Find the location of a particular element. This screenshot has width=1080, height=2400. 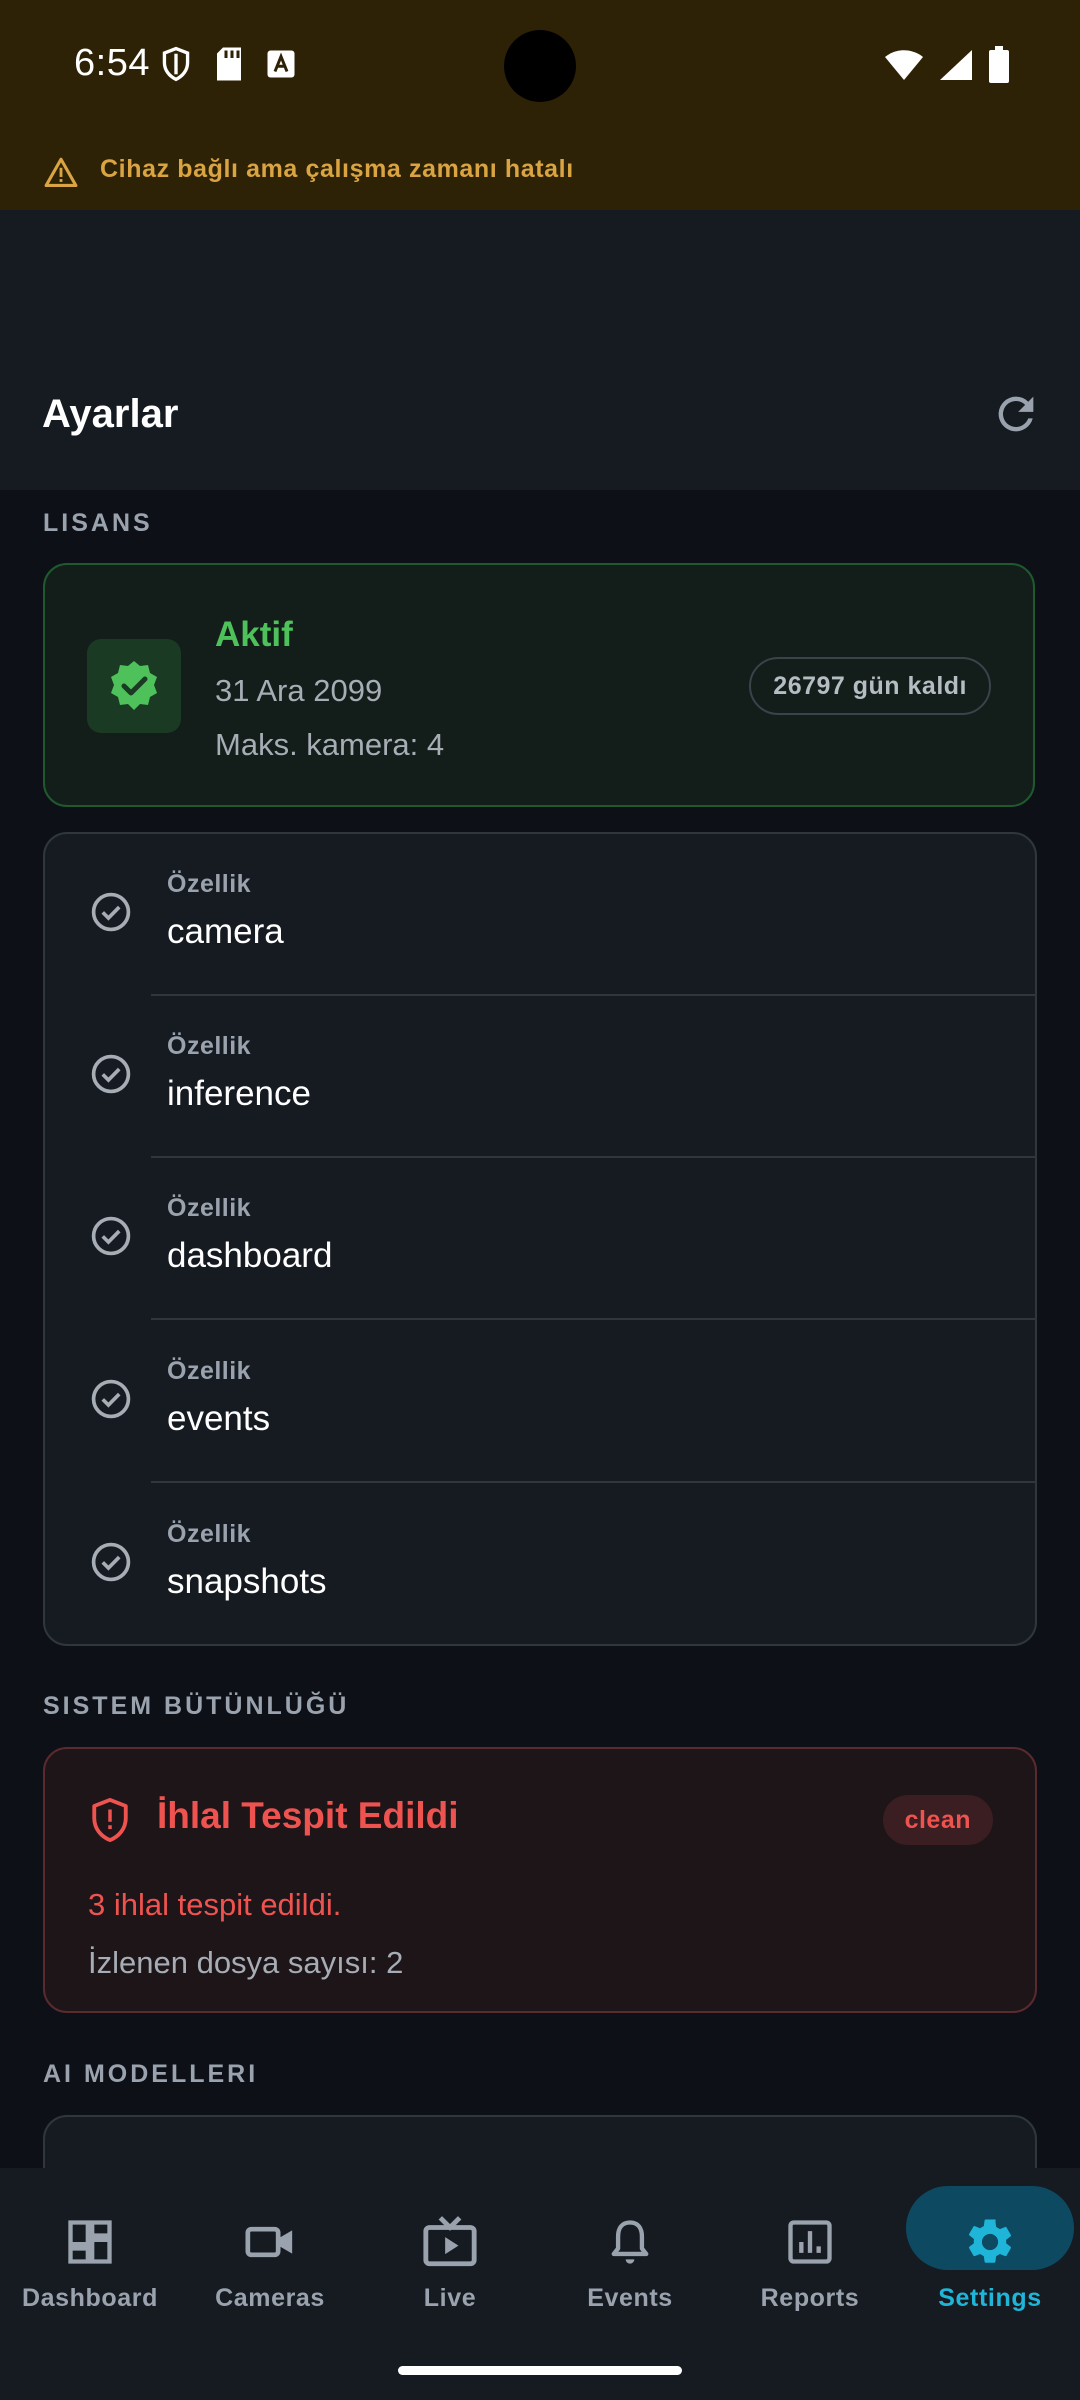

integrity-status-chip: clean is located at coordinates (937, 1820).